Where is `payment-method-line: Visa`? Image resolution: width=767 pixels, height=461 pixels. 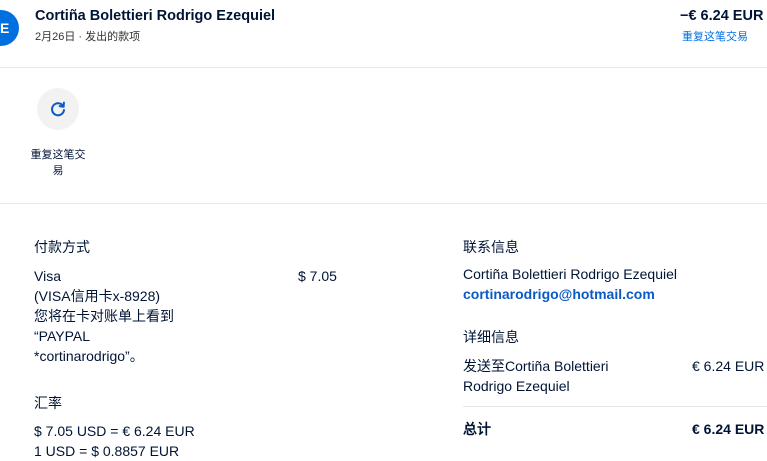 payment-method-line: Visa is located at coordinates (47, 276).